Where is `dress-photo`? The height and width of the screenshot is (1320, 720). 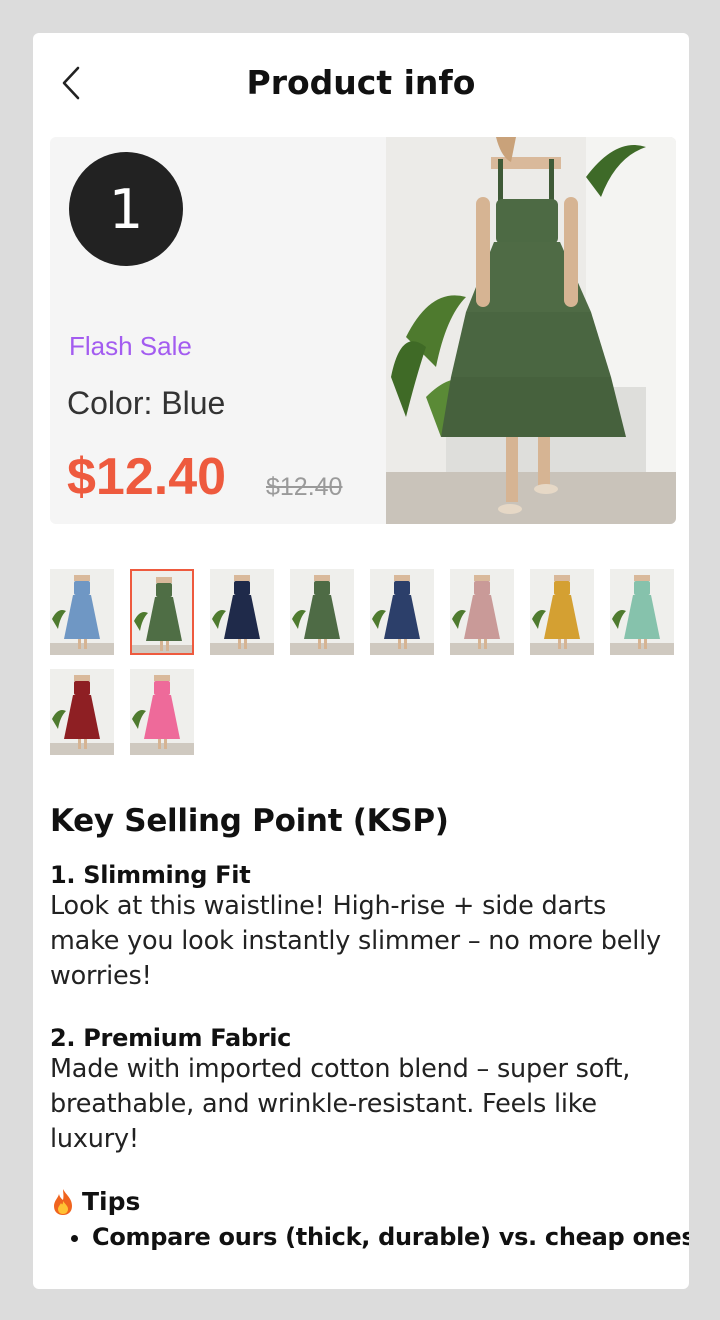 dress-photo is located at coordinates (531, 330).